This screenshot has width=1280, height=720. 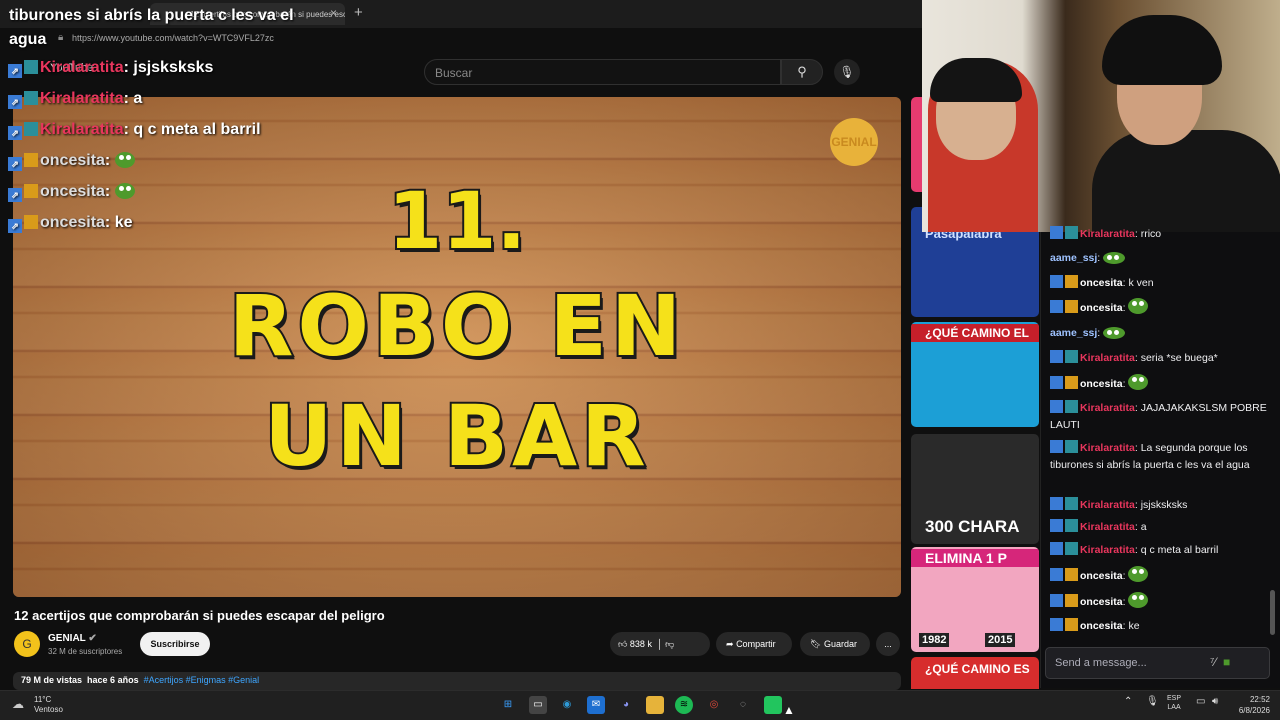 What do you see at coordinates (972, 526) in the screenshot?
I see `recommendation-label: 300 CHARA` at bounding box center [972, 526].